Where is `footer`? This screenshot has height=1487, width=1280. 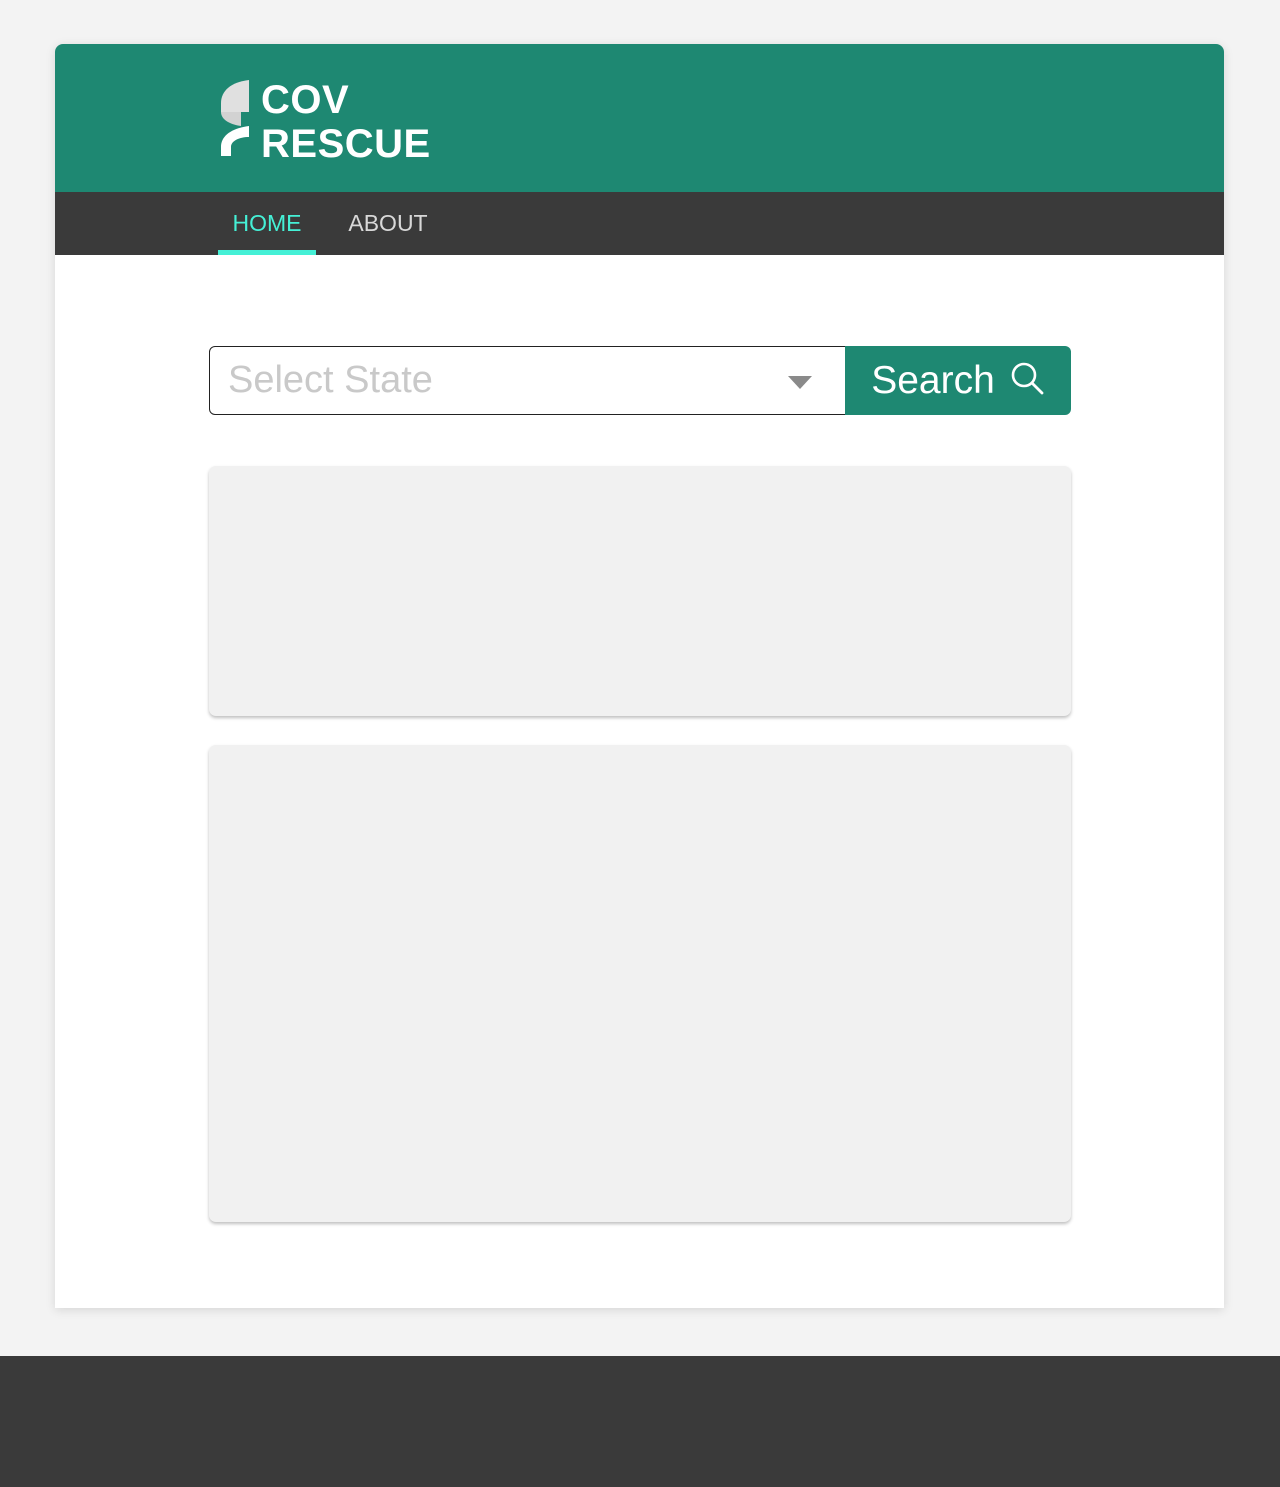 footer is located at coordinates (640, 1421).